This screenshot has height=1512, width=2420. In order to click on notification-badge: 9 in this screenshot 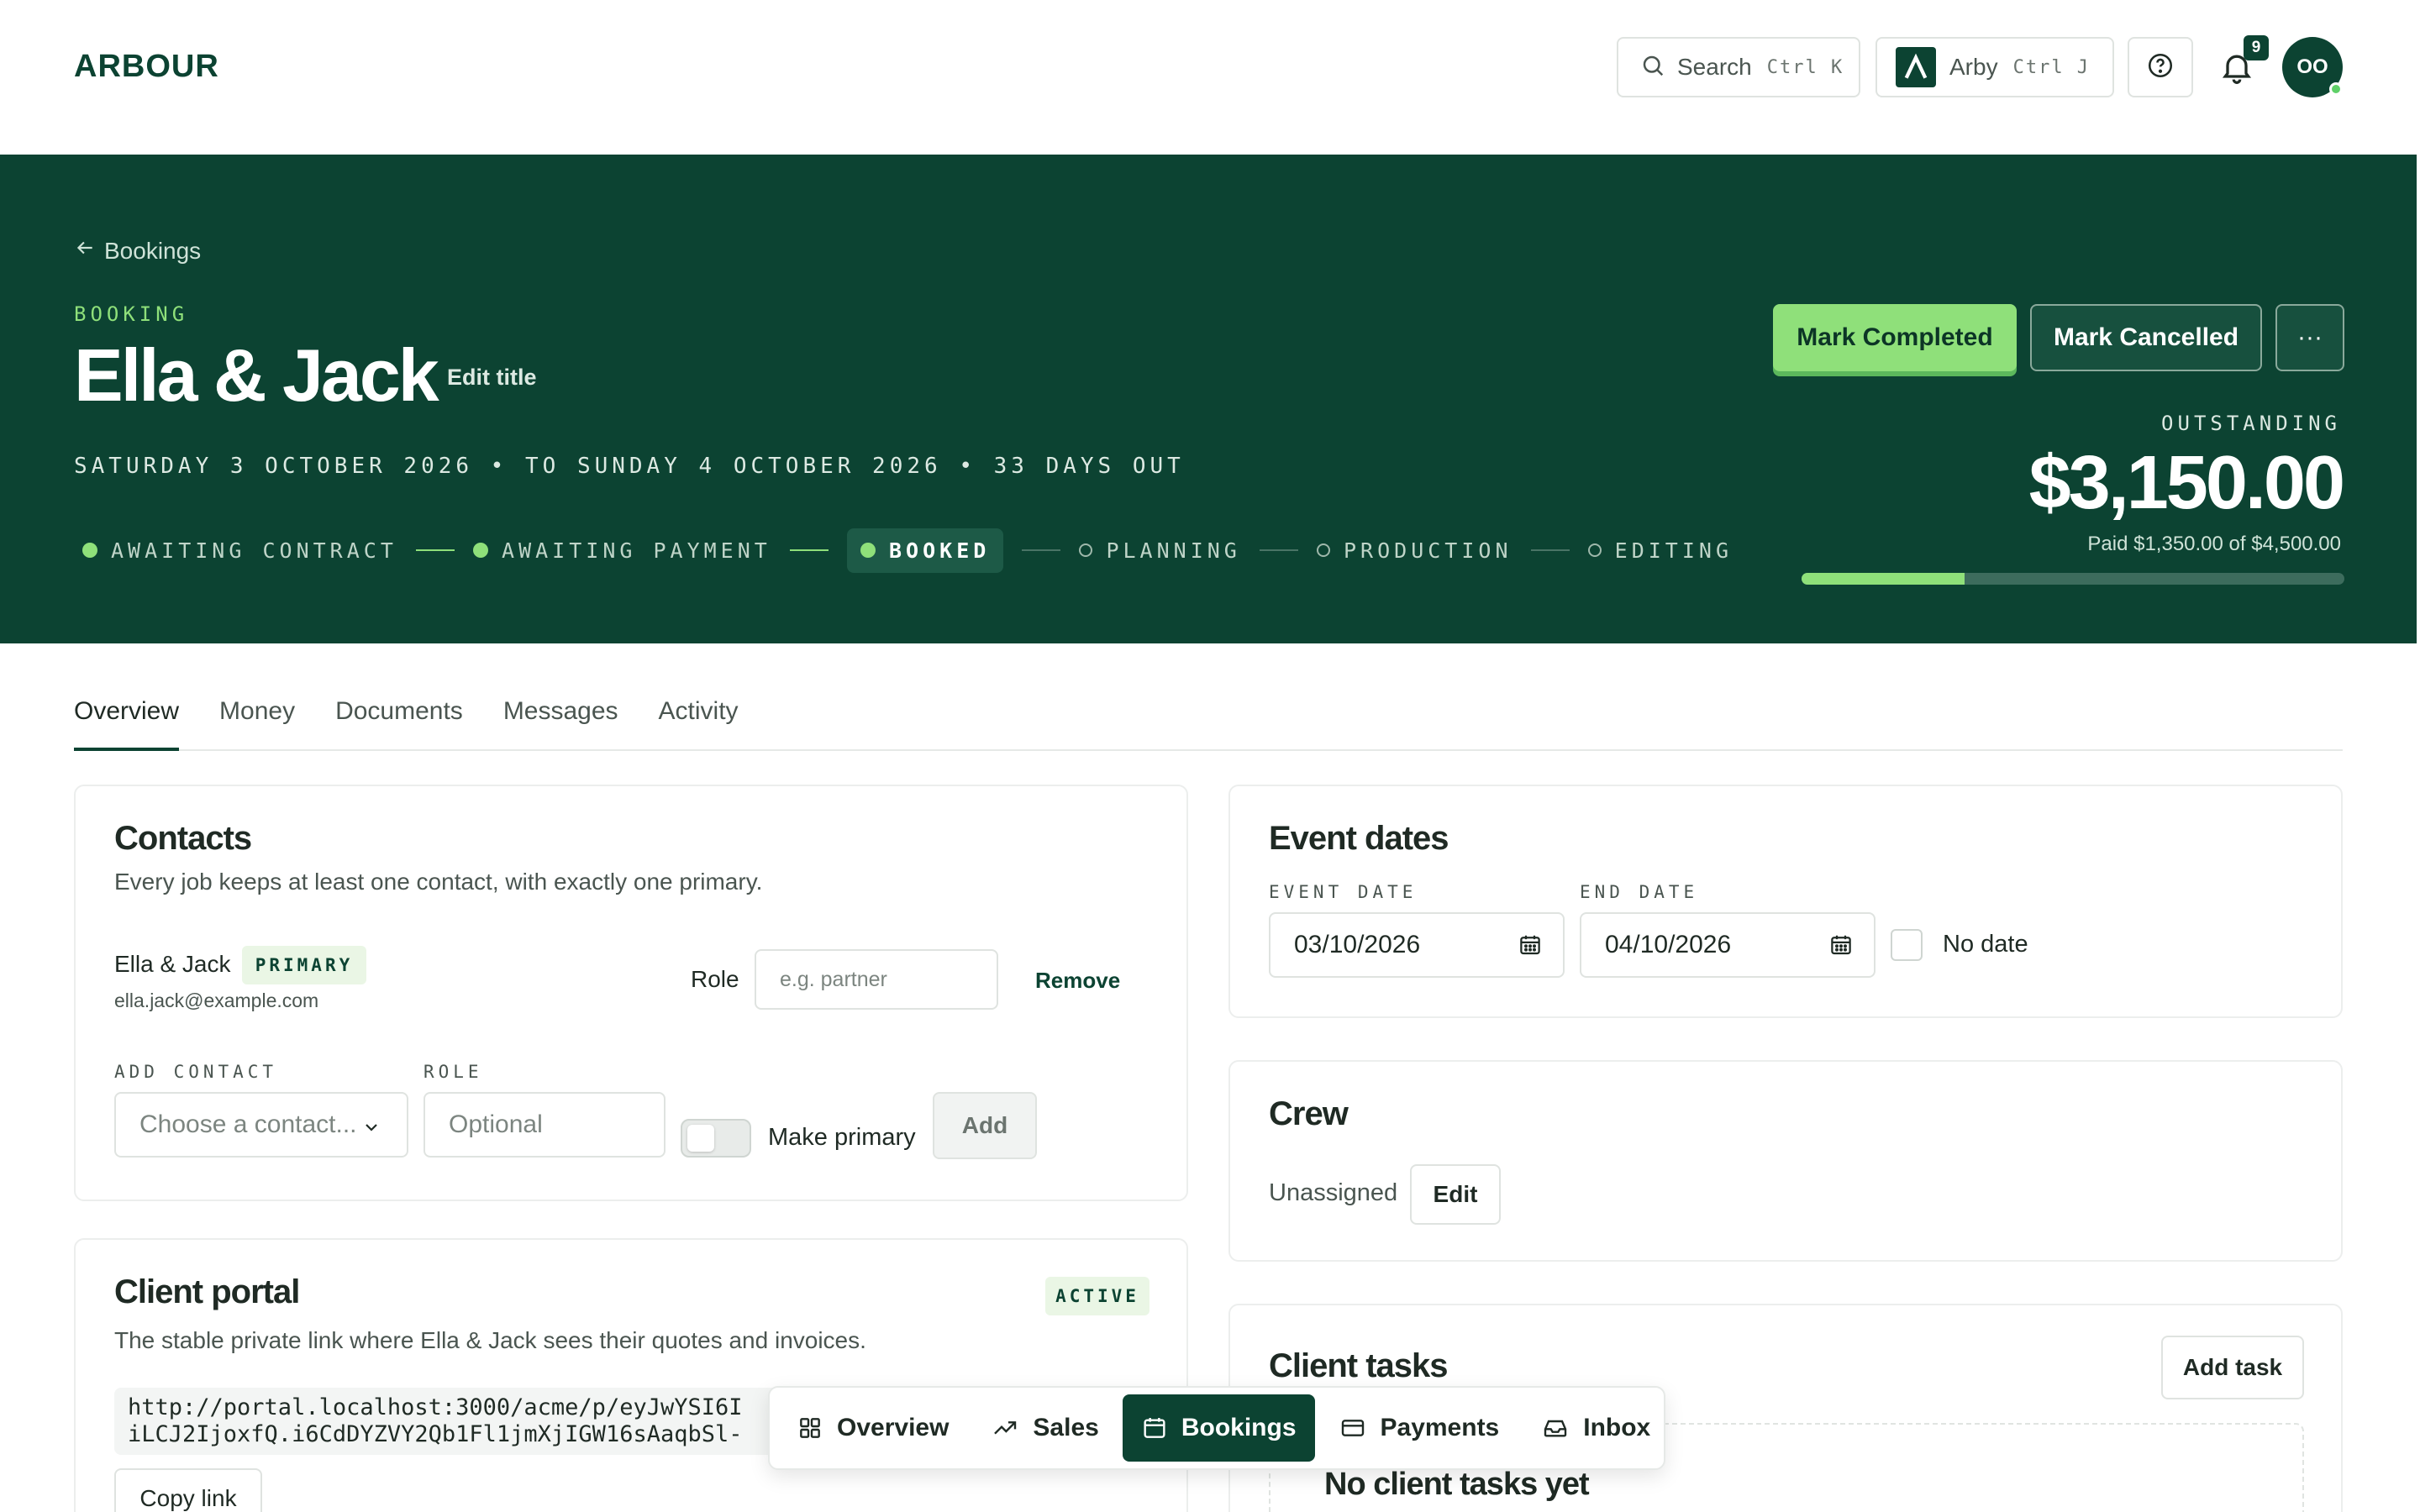, I will do `click(2256, 47)`.